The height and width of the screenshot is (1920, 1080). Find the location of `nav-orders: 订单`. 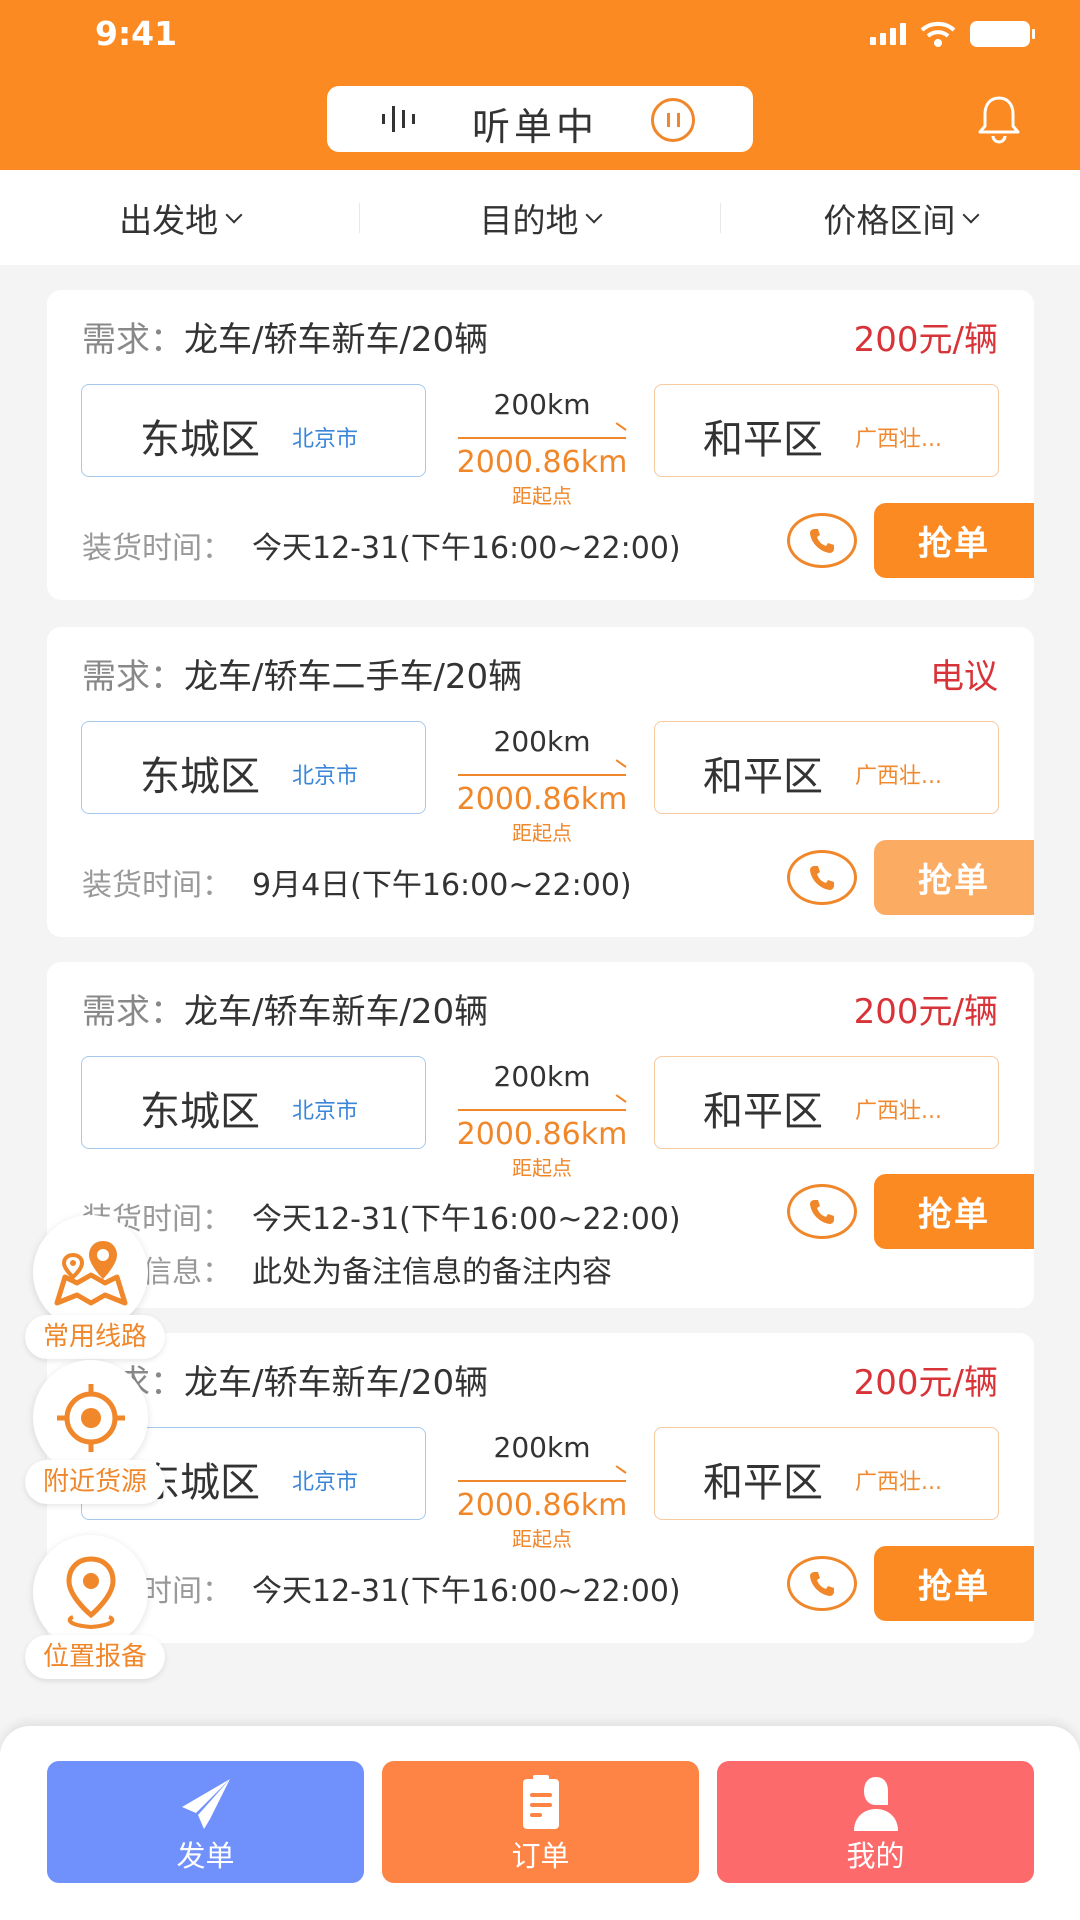

nav-orders: 订单 is located at coordinates (540, 1822).